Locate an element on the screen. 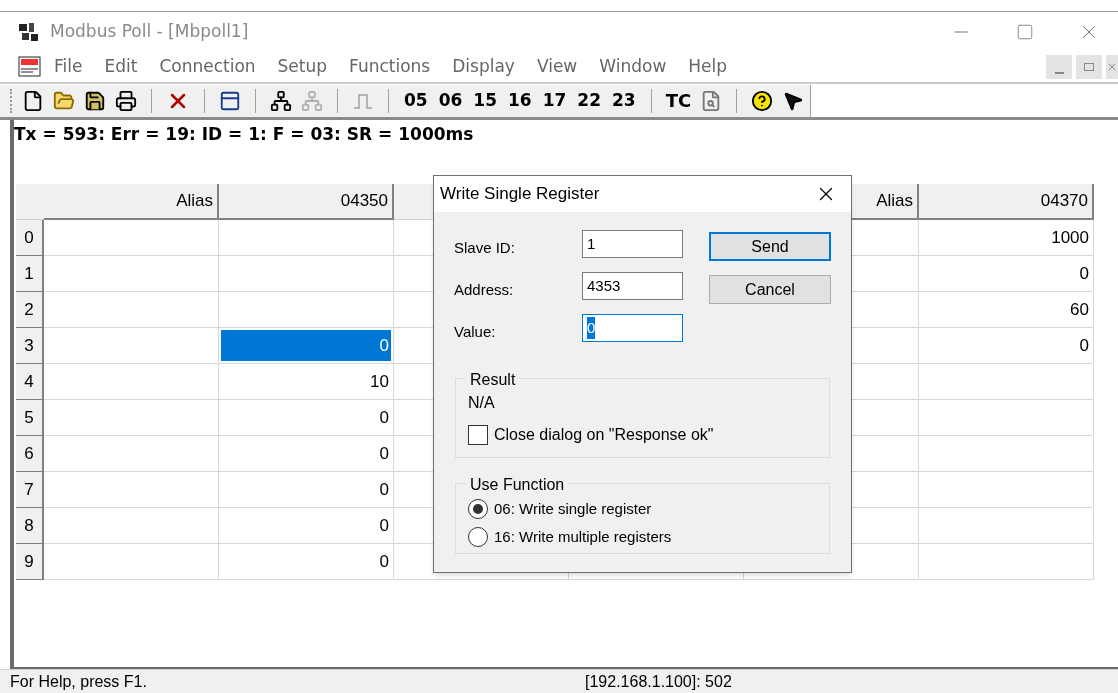 This screenshot has width=1118, height=693. traffic-button: TC is located at coordinates (678, 100).